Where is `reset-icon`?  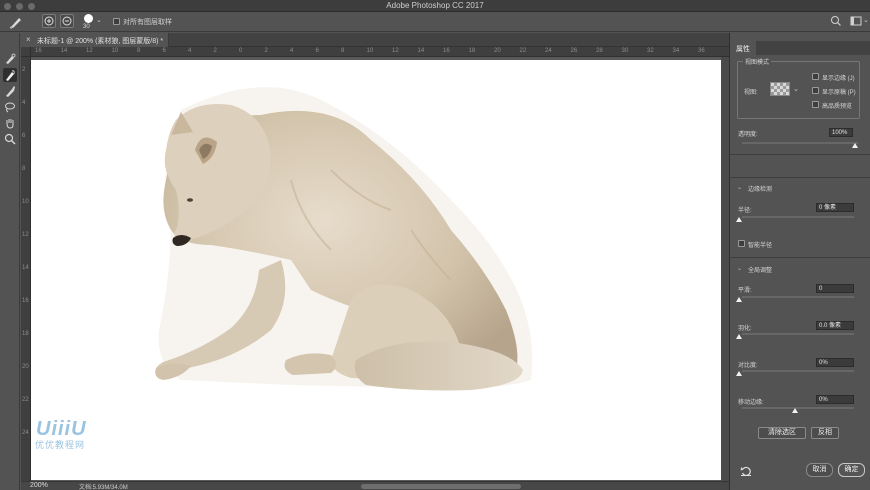
reset-icon is located at coordinates (746, 472).